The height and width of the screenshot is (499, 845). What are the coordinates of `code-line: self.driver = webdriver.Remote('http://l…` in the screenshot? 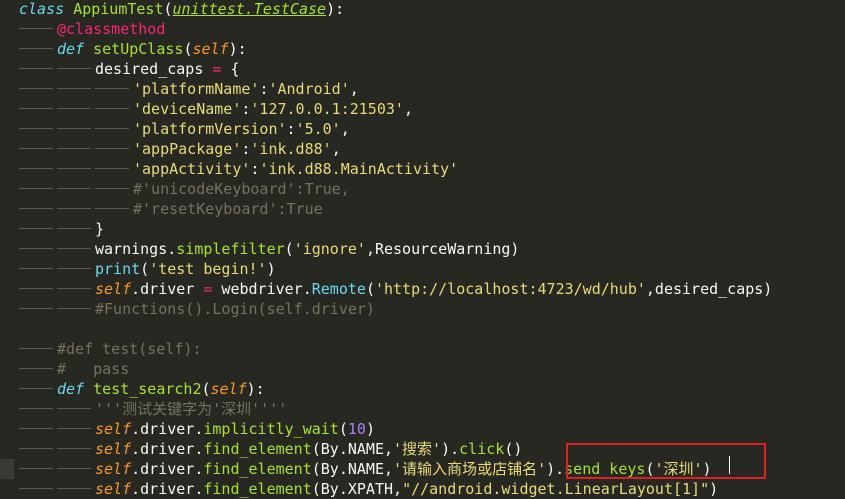 It's located at (422, 289).